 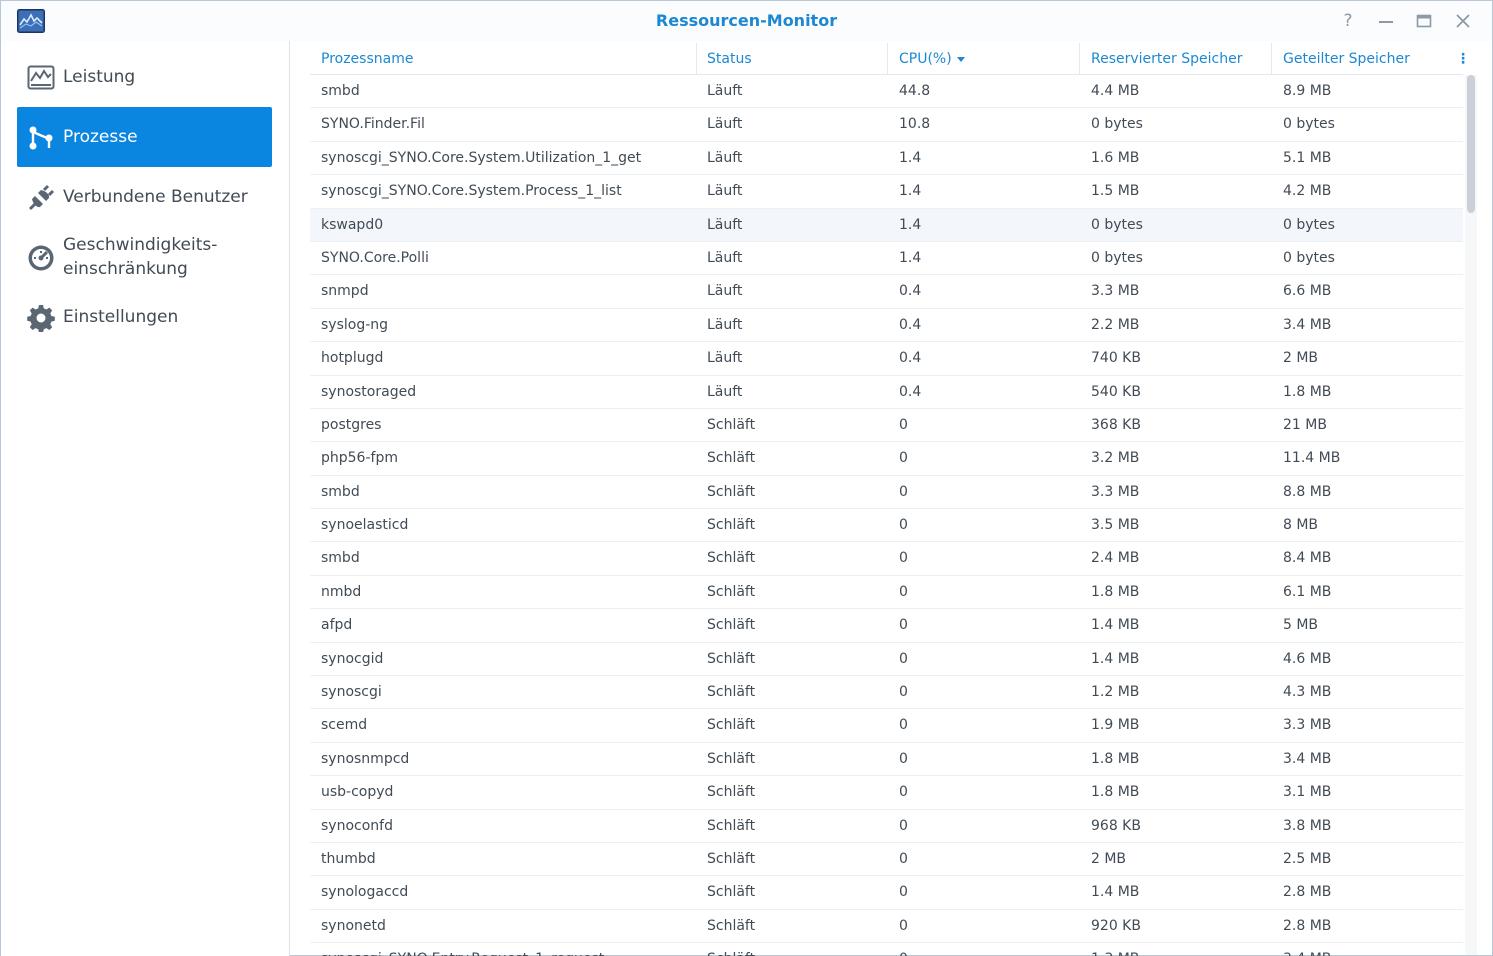 I want to click on column-header-prozessname: Prozessname, so click(x=503, y=59).